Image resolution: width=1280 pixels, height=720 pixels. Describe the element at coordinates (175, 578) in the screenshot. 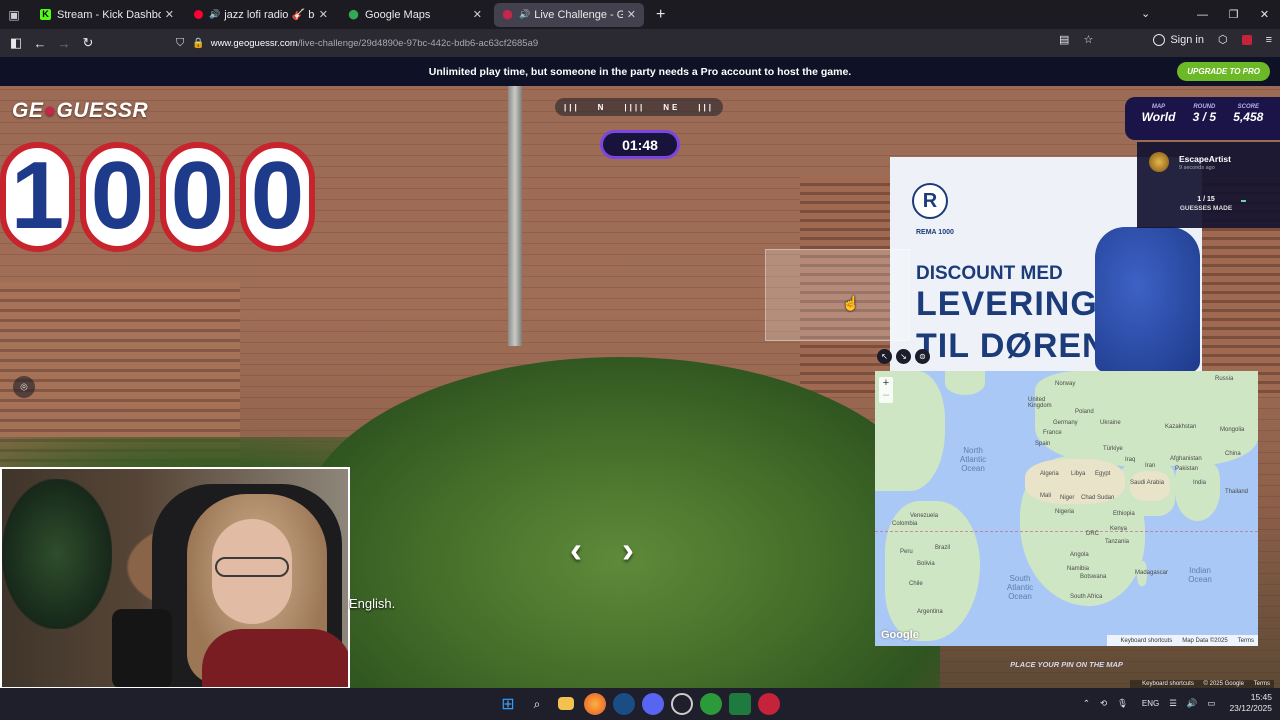

I see `streamer-webcam` at that location.